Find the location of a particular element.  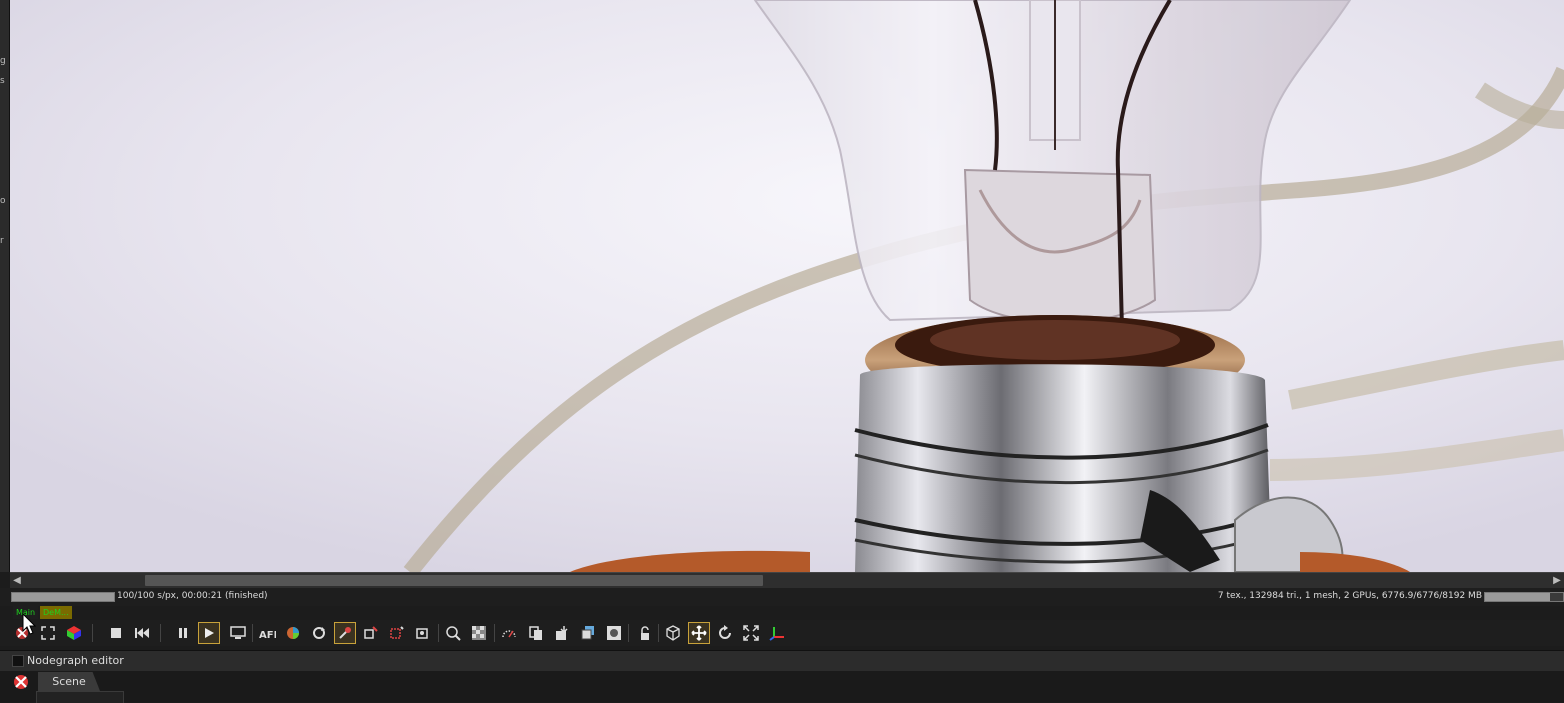

clay-icon is located at coordinates (614, 633).